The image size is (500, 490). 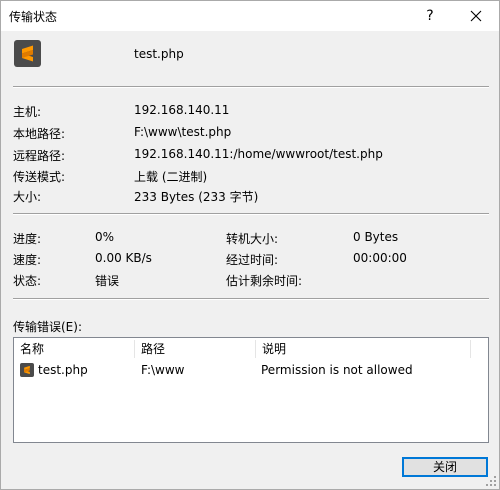 I want to click on remaining-time-label: 估计剩余时间:, so click(x=264, y=281).